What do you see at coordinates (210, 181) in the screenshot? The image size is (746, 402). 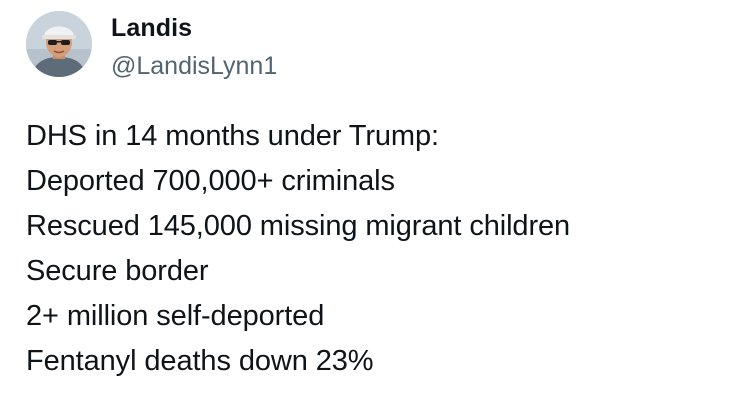 I see `tweet-line: Deported 700,000+ criminals` at bounding box center [210, 181].